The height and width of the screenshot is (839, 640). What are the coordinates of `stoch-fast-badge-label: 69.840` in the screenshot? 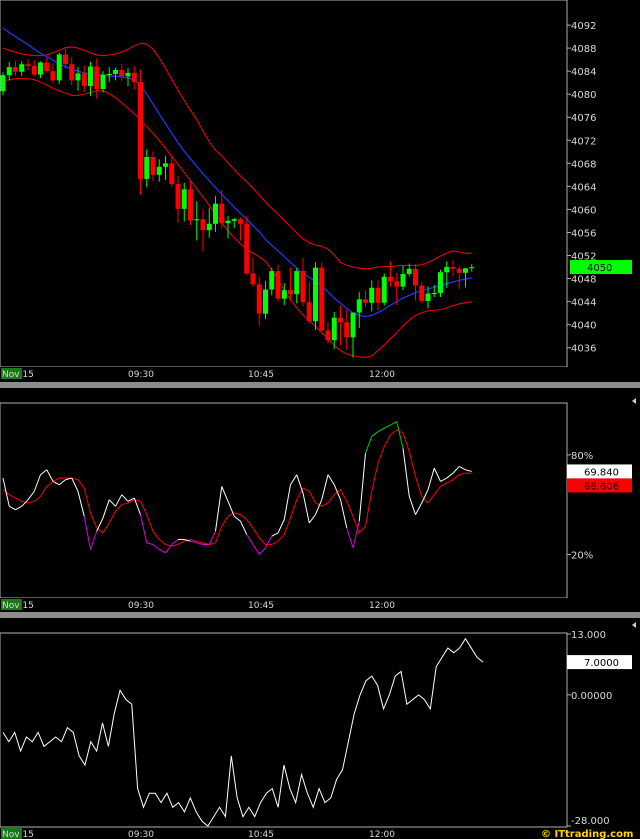 It's located at (601, 472).